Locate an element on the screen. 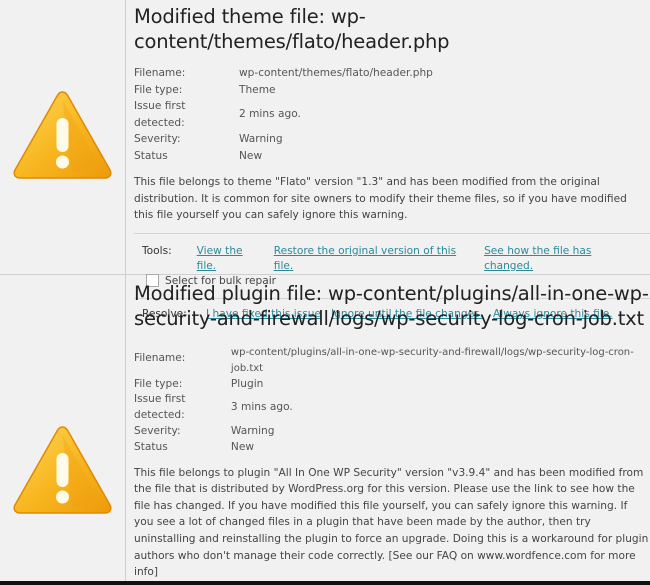 The height and width of the screenshot is (585, 650). detail-row-detected: Issue first detected: 2 mins ago. is located at coordinates (283, 114).